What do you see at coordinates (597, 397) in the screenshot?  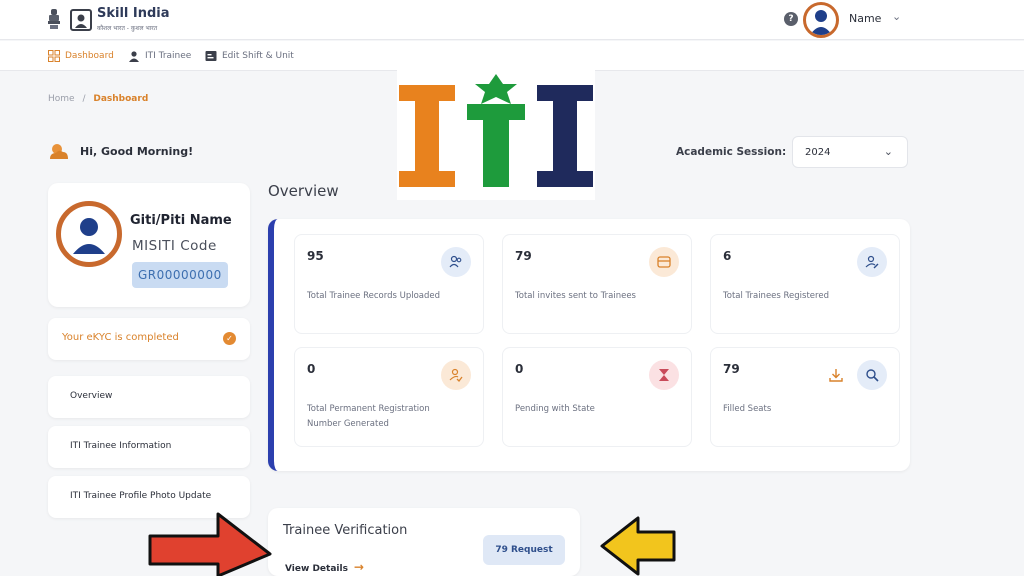 I see `stat-card-pending: 0 Pending with State` at bounding box center [597, 397].